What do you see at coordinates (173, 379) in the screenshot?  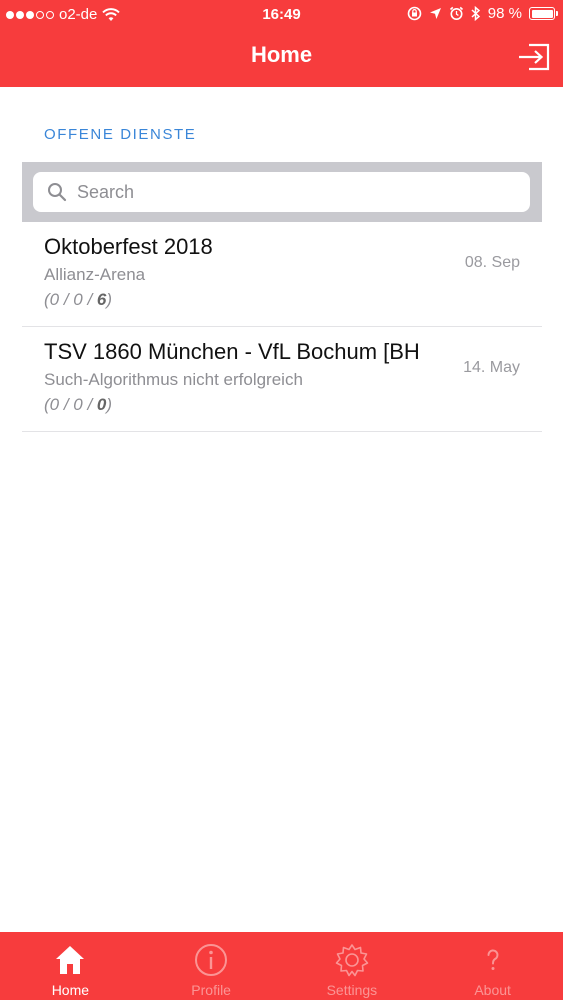 I see `service-subtitle: Such-Algorithmus nicht erfolgreich` at bounding box center [173, 379].